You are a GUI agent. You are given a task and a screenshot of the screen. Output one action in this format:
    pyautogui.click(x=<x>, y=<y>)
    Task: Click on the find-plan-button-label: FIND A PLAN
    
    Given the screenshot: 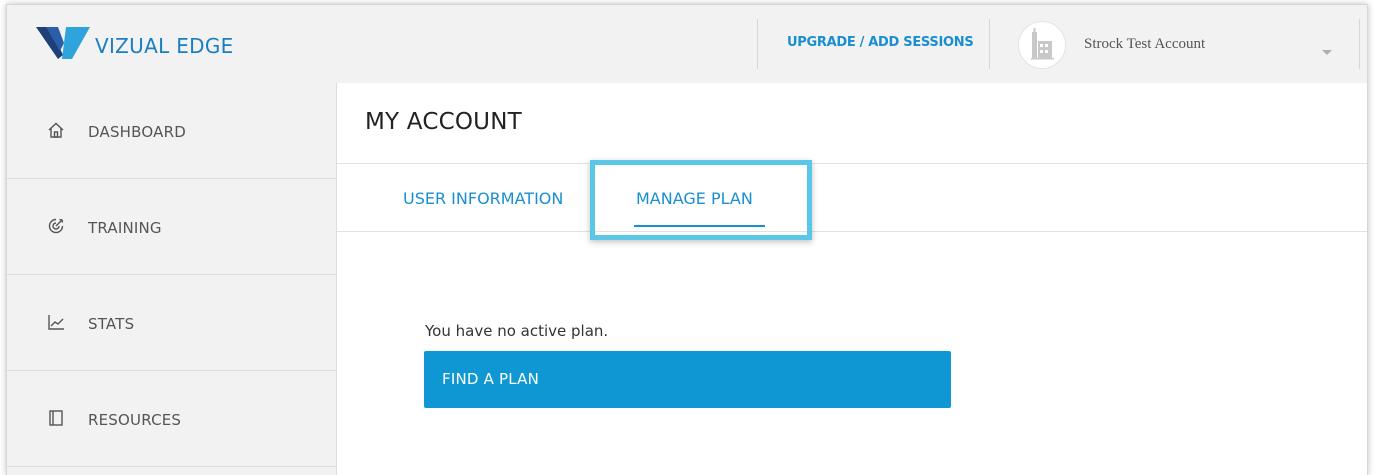 What is the action you would take?
    pyautogui.click(x=491, y=379)
    